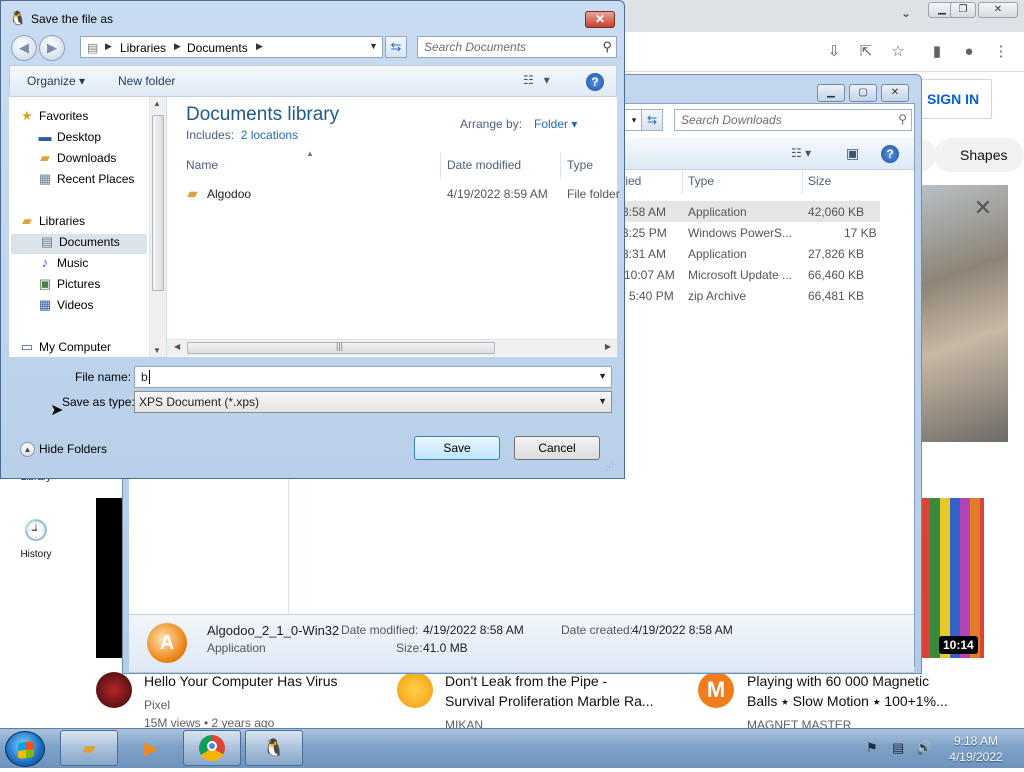  Describe the element at coordinates (79, 244) in the screenshot. I see `sidebar-item-documents: ▤ Documents` at that location.